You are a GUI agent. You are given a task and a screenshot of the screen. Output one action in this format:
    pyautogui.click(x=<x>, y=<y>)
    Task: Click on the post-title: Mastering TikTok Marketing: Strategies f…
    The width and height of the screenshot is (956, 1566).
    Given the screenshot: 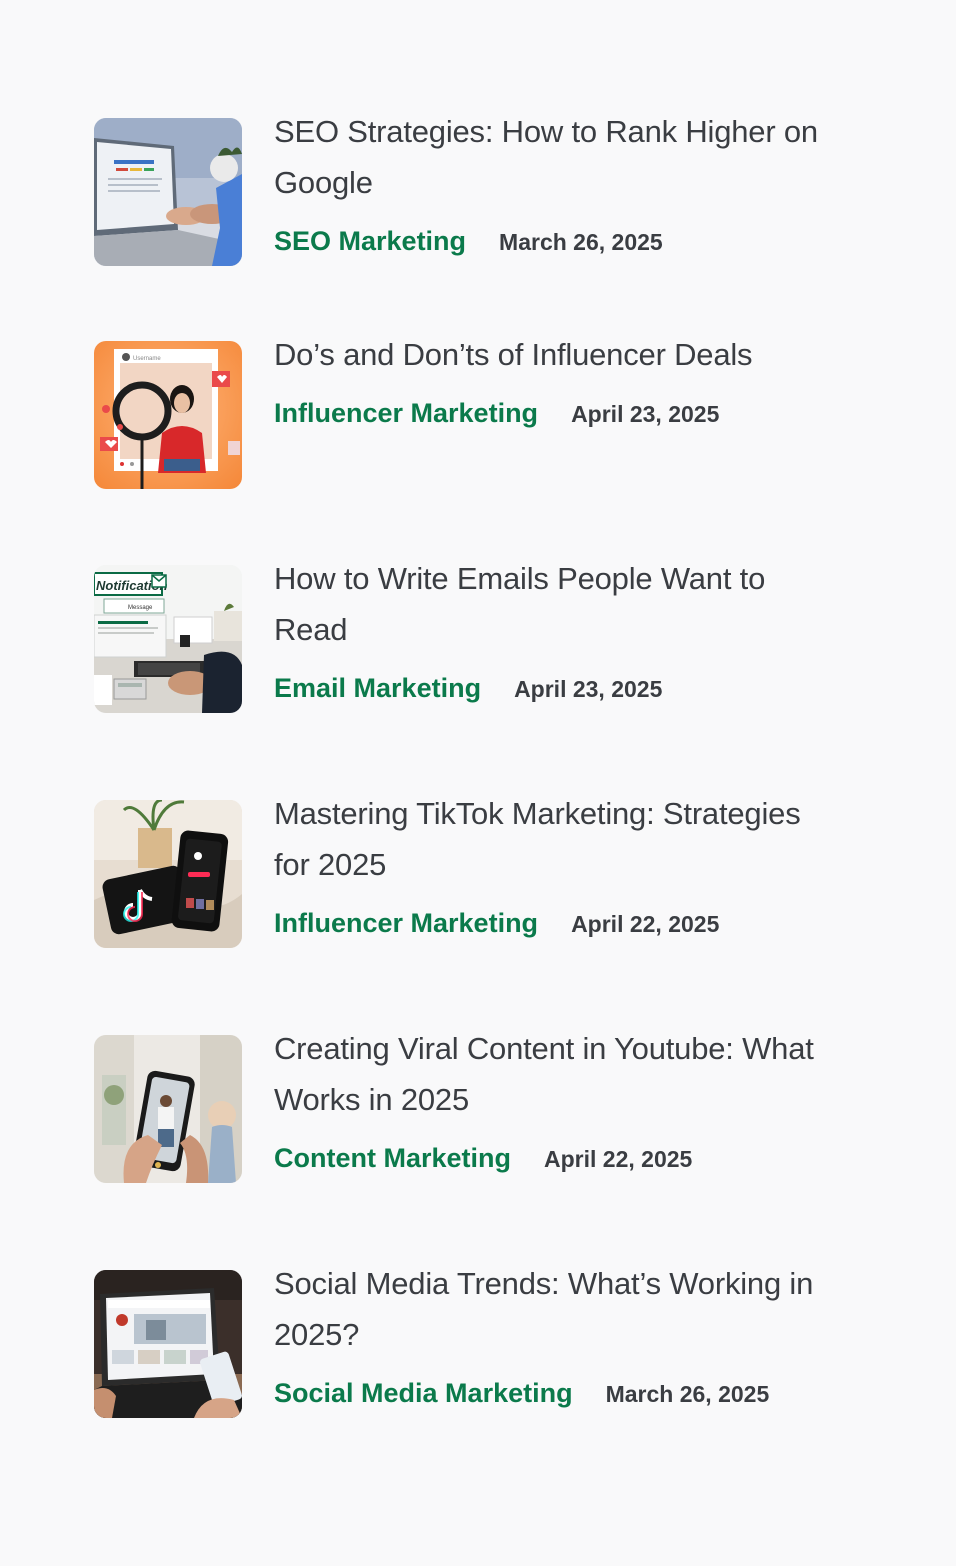 What is the action you would take?
    pyautogui.click(x=554, y=839)
    